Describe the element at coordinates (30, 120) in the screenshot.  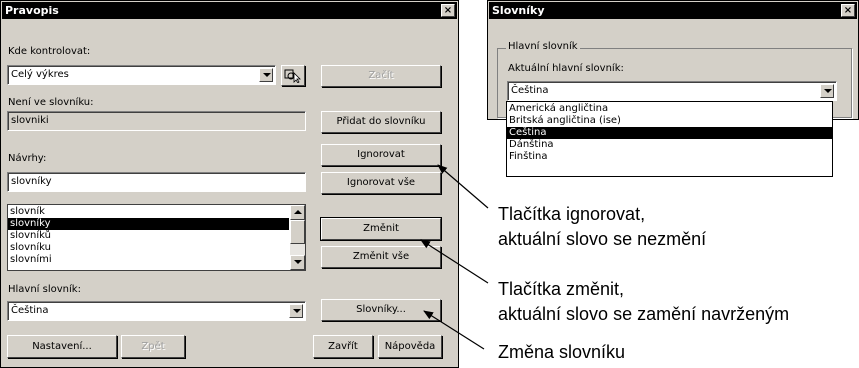
I see `not-in-dict-value: slovniki` at that location.